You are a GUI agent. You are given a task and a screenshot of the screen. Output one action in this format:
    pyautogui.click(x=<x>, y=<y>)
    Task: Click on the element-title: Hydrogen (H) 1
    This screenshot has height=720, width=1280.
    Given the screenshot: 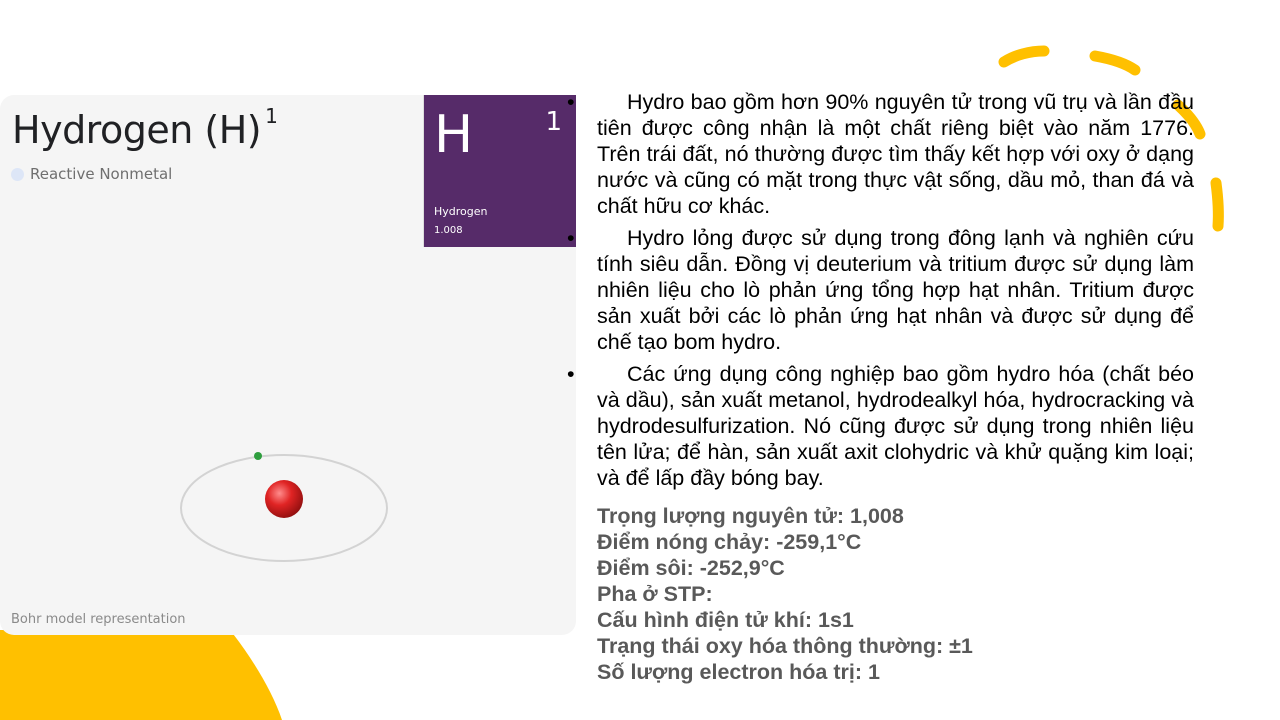 What is the action you would take?
    pyautogui.click(x=145, y=128)
    